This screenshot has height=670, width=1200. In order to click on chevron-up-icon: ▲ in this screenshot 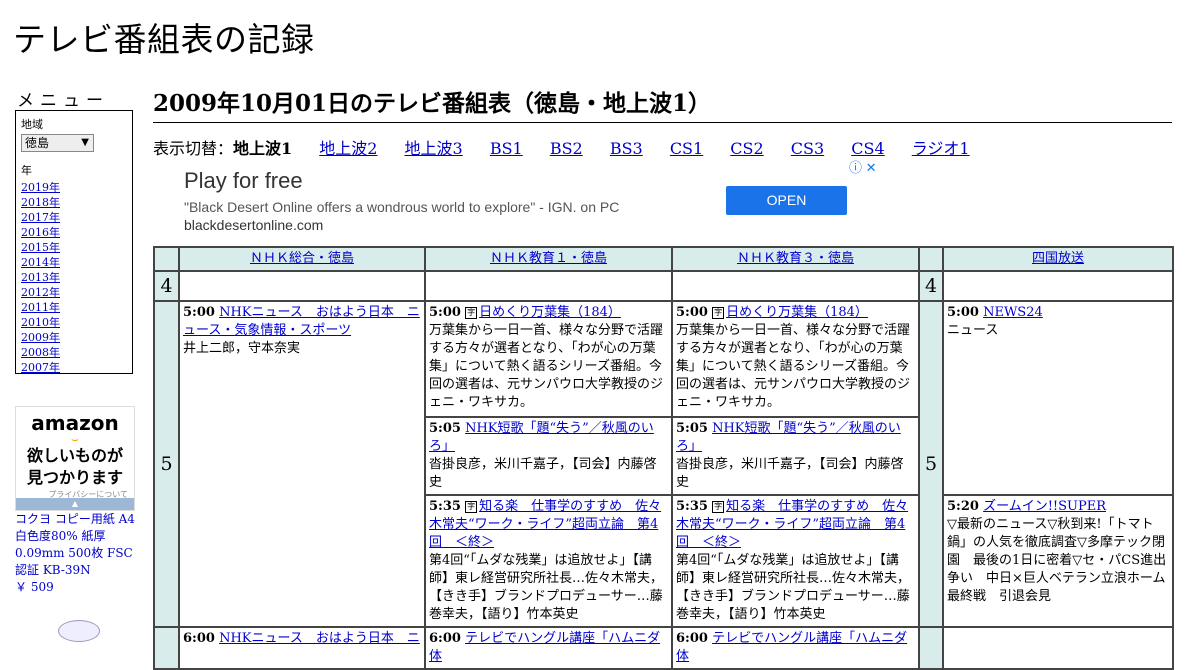, I will do `click(75, 504)`.